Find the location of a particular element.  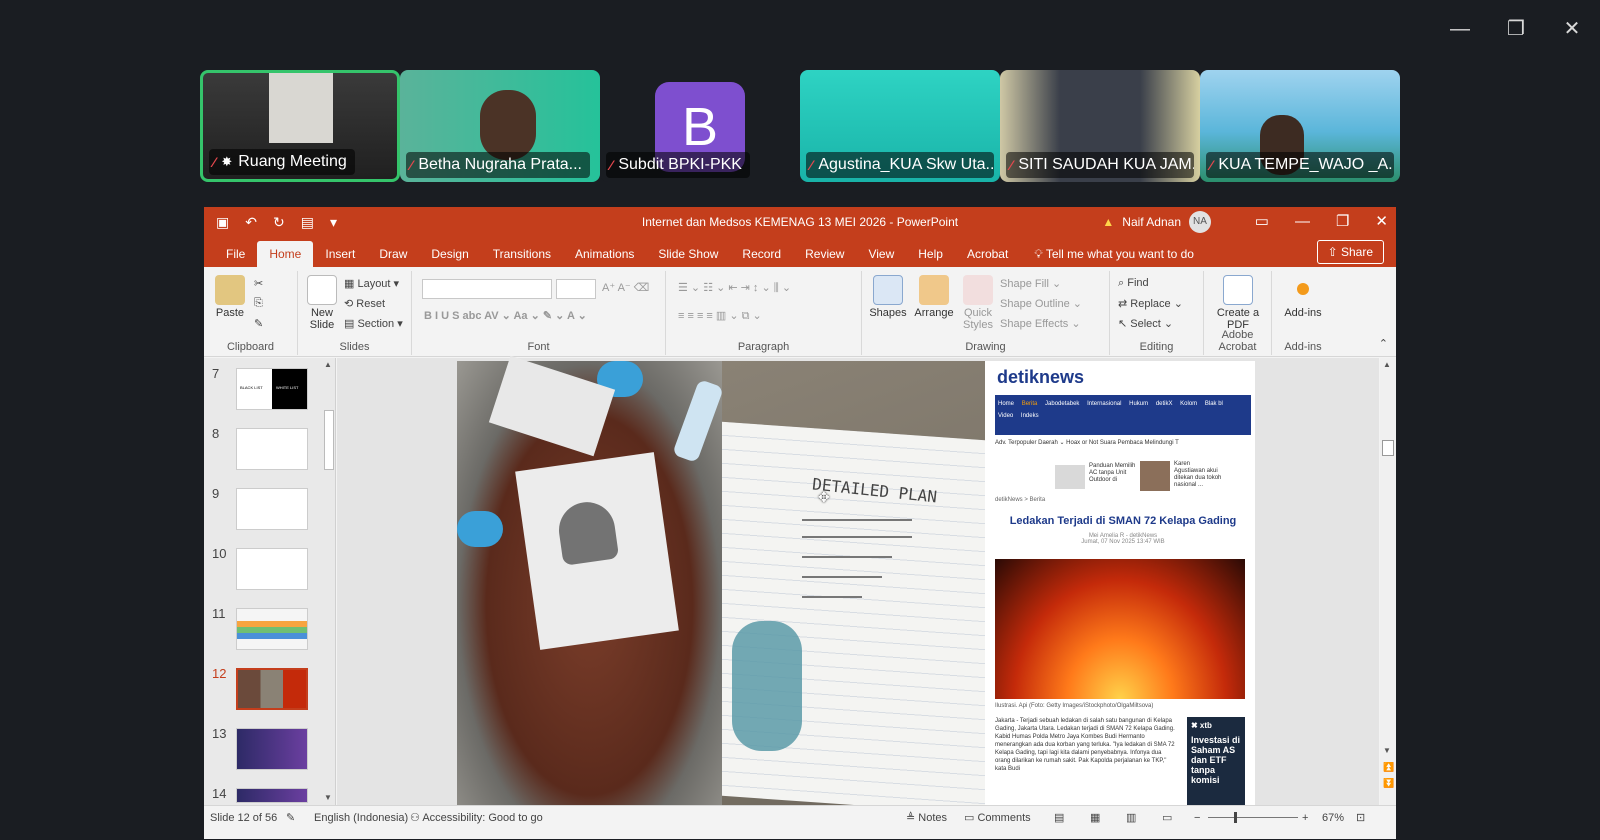

accessibility-status: ⚇ Accessibility: Good to go is located at coordinates (476, 818).